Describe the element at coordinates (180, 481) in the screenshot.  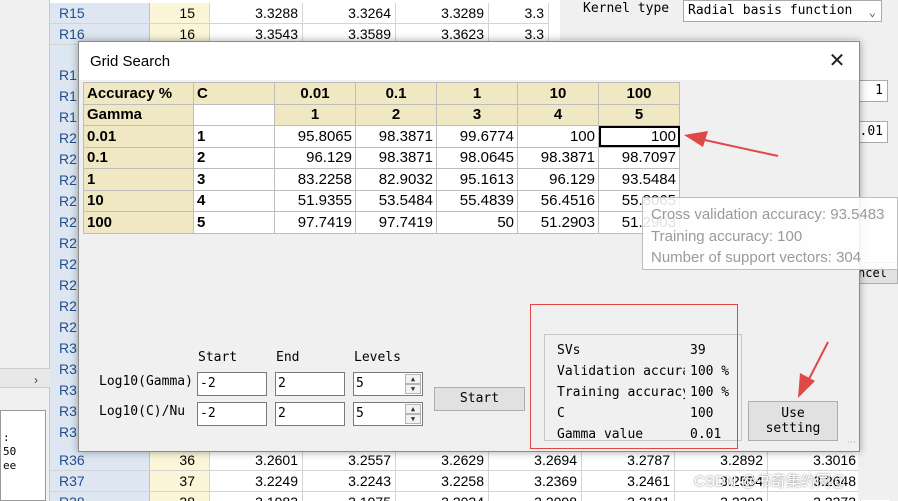
I see `row-index: 37` at that location.